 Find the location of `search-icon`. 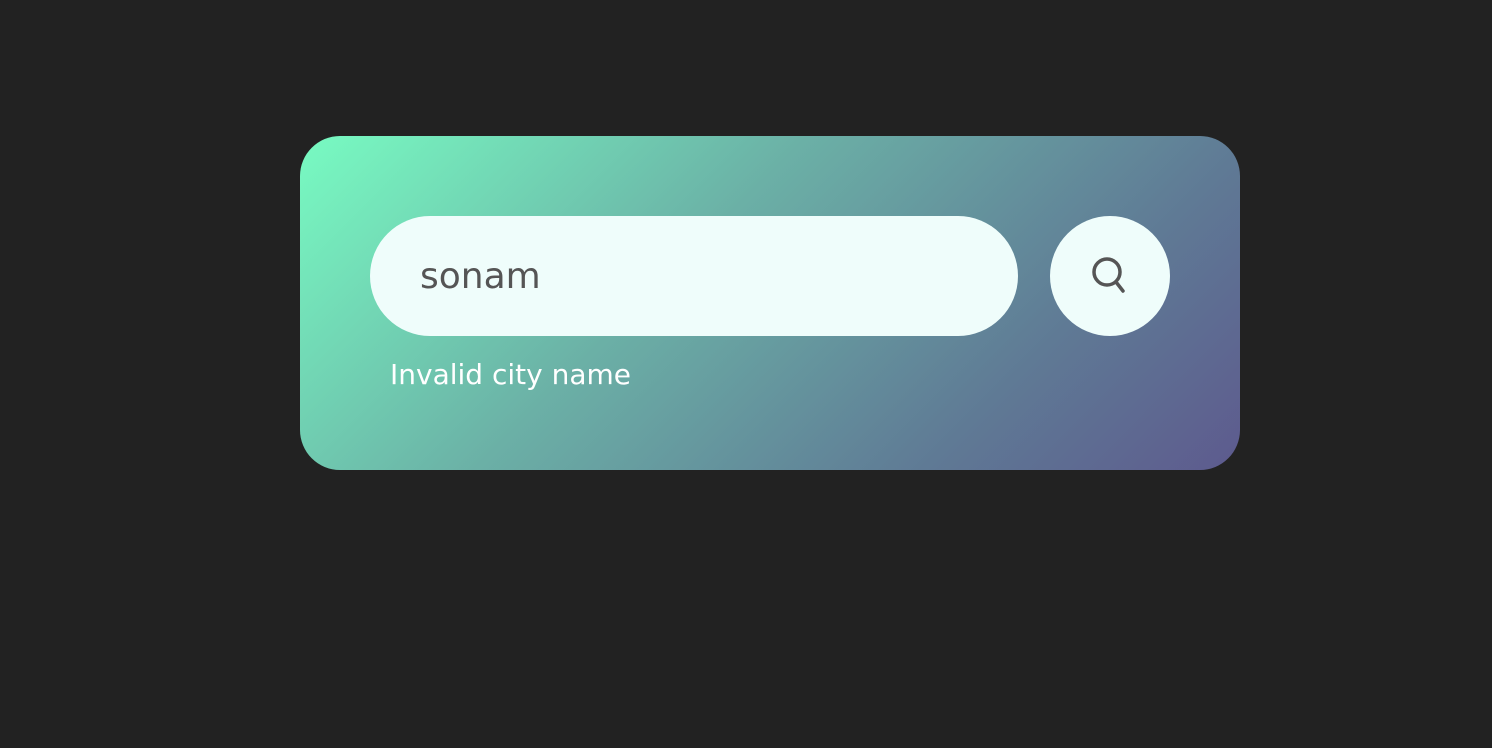

search-icon is located at coordinates (1110, 276).